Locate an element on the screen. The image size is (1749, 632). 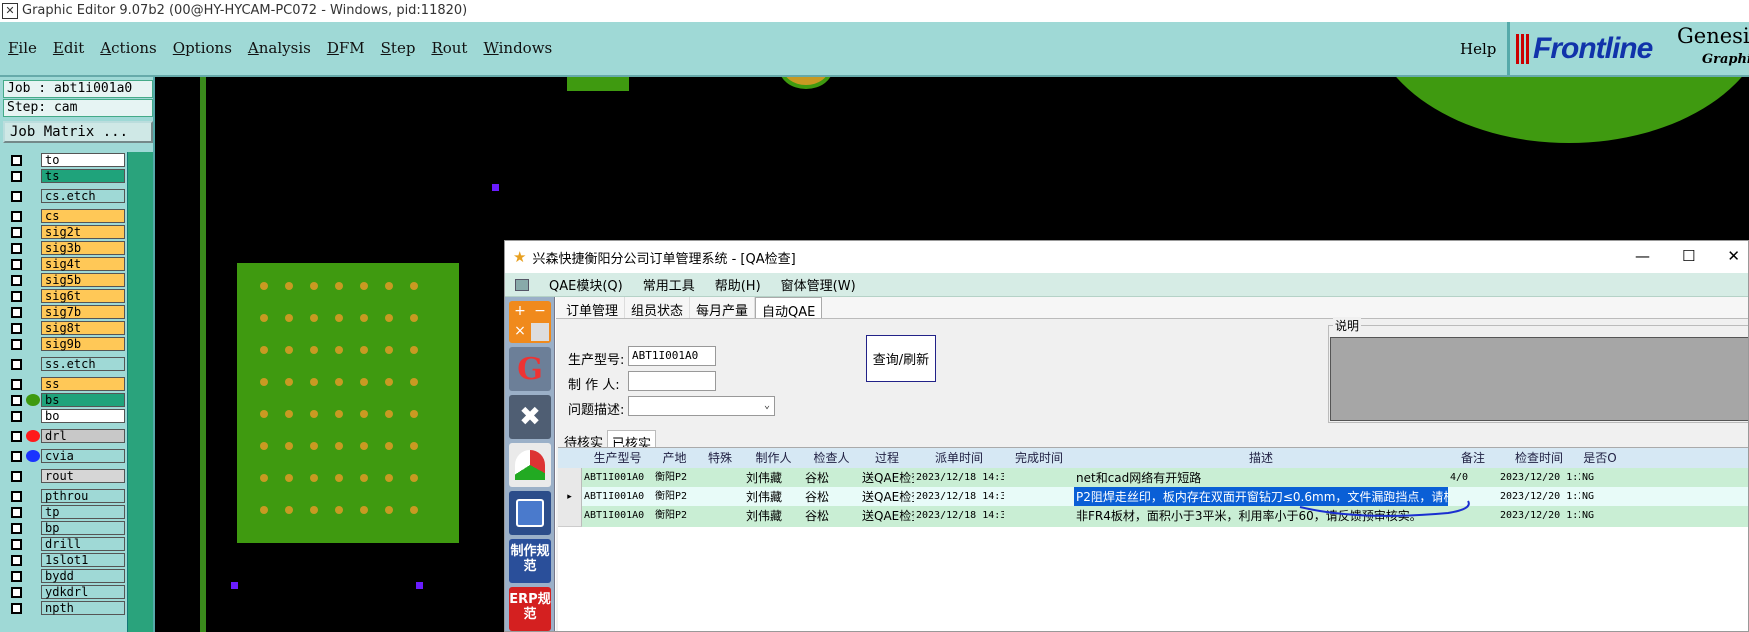
model-input: ABT1I001A0 is located at coordinates (672, 356).